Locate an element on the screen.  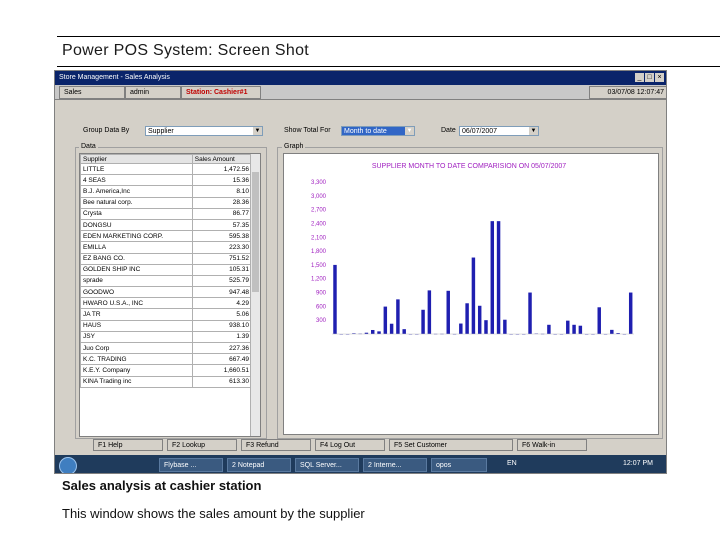
sales-amount-cell: 1.39 is located at coordinates (222, 337).